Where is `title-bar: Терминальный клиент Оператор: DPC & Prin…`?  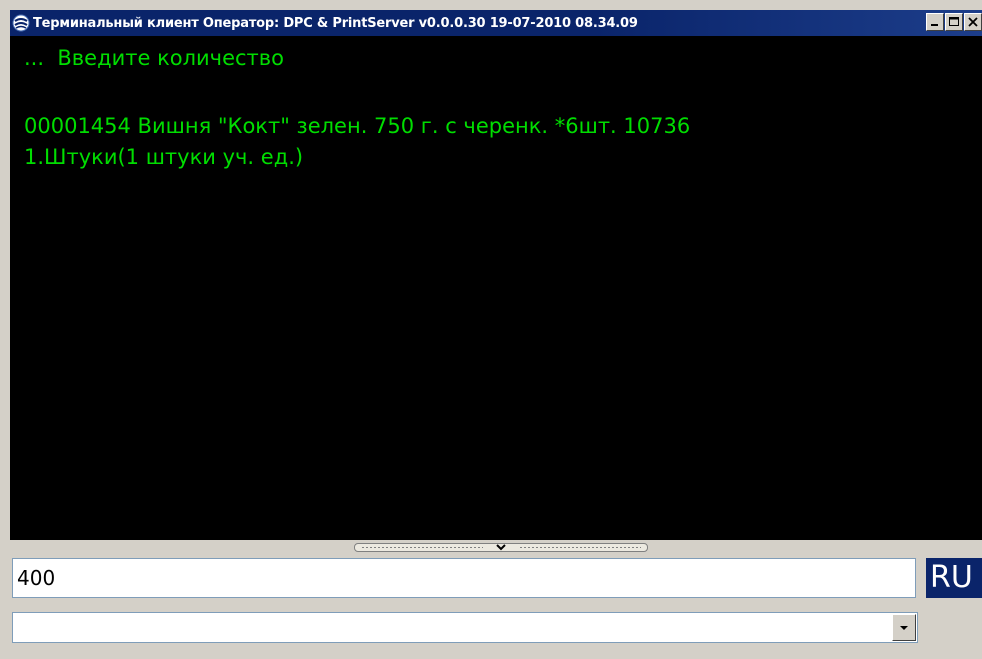 title-bar: Терминальный клиент Оператор: DPC & Prin… is located at coordinates (496, 23).